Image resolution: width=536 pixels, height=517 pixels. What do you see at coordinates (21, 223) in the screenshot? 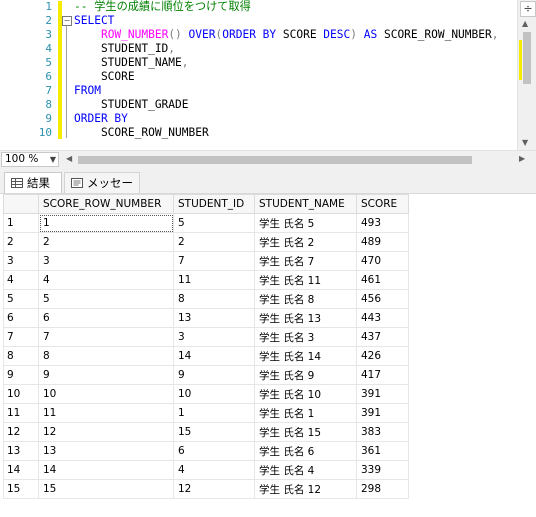
I see `row-number-cell: 1` at bounding box center [21, 223].